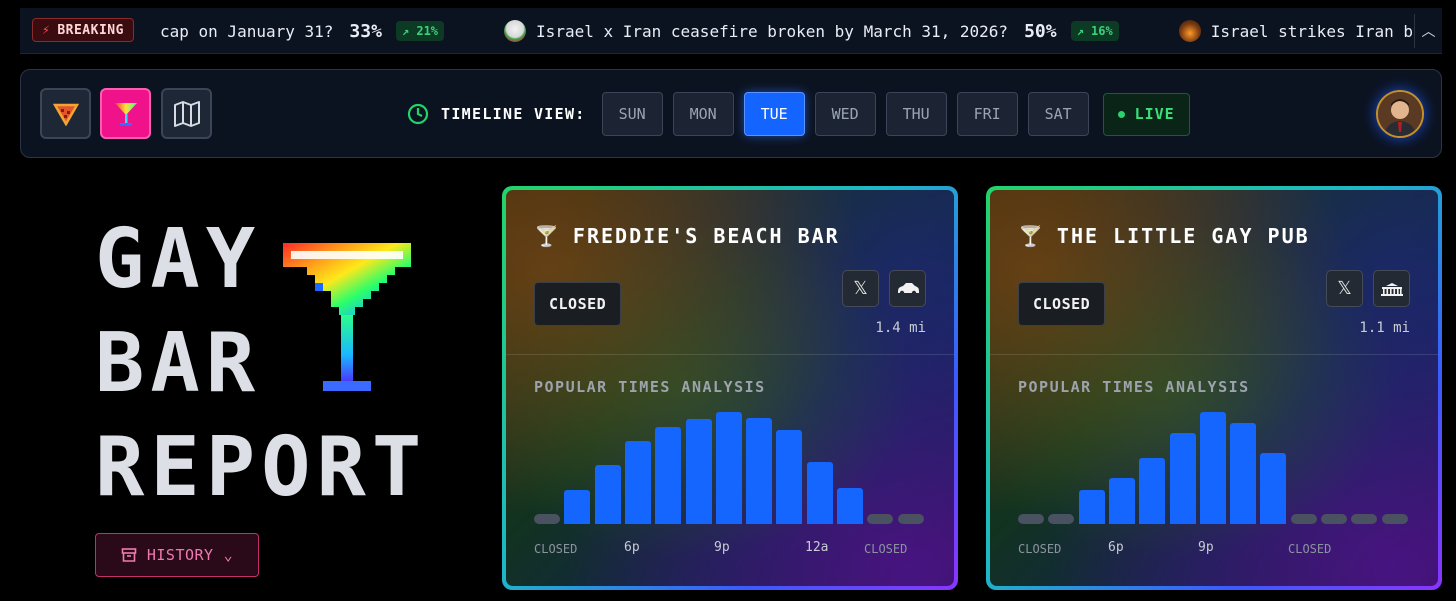 The width and height of the screenshot is (1456, 601). What do you see at coordinates (513, 114) in the screenshot?
I see `timeline-label-text: TIMELINE VIEW:` at bounding box center [513, 114].